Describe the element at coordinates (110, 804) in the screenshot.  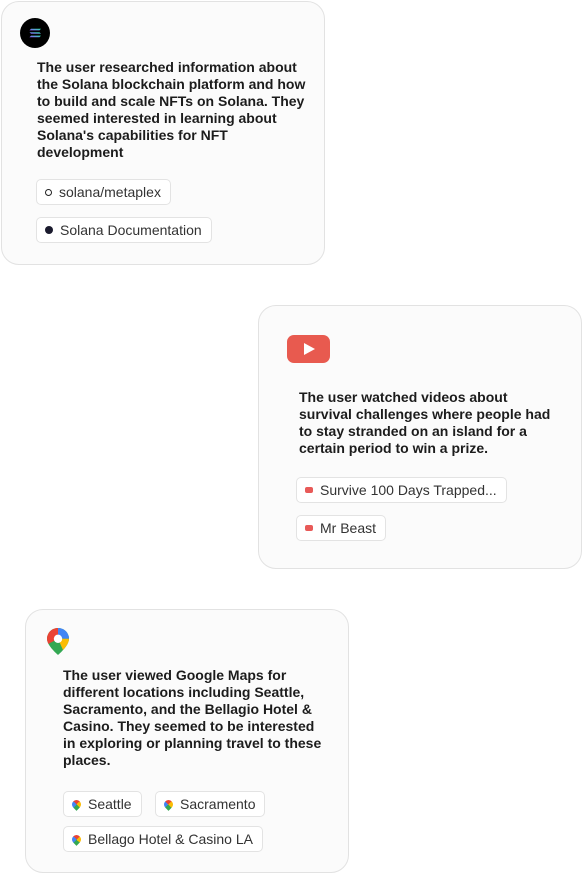
I see `chip-label: Seattle` at that location.